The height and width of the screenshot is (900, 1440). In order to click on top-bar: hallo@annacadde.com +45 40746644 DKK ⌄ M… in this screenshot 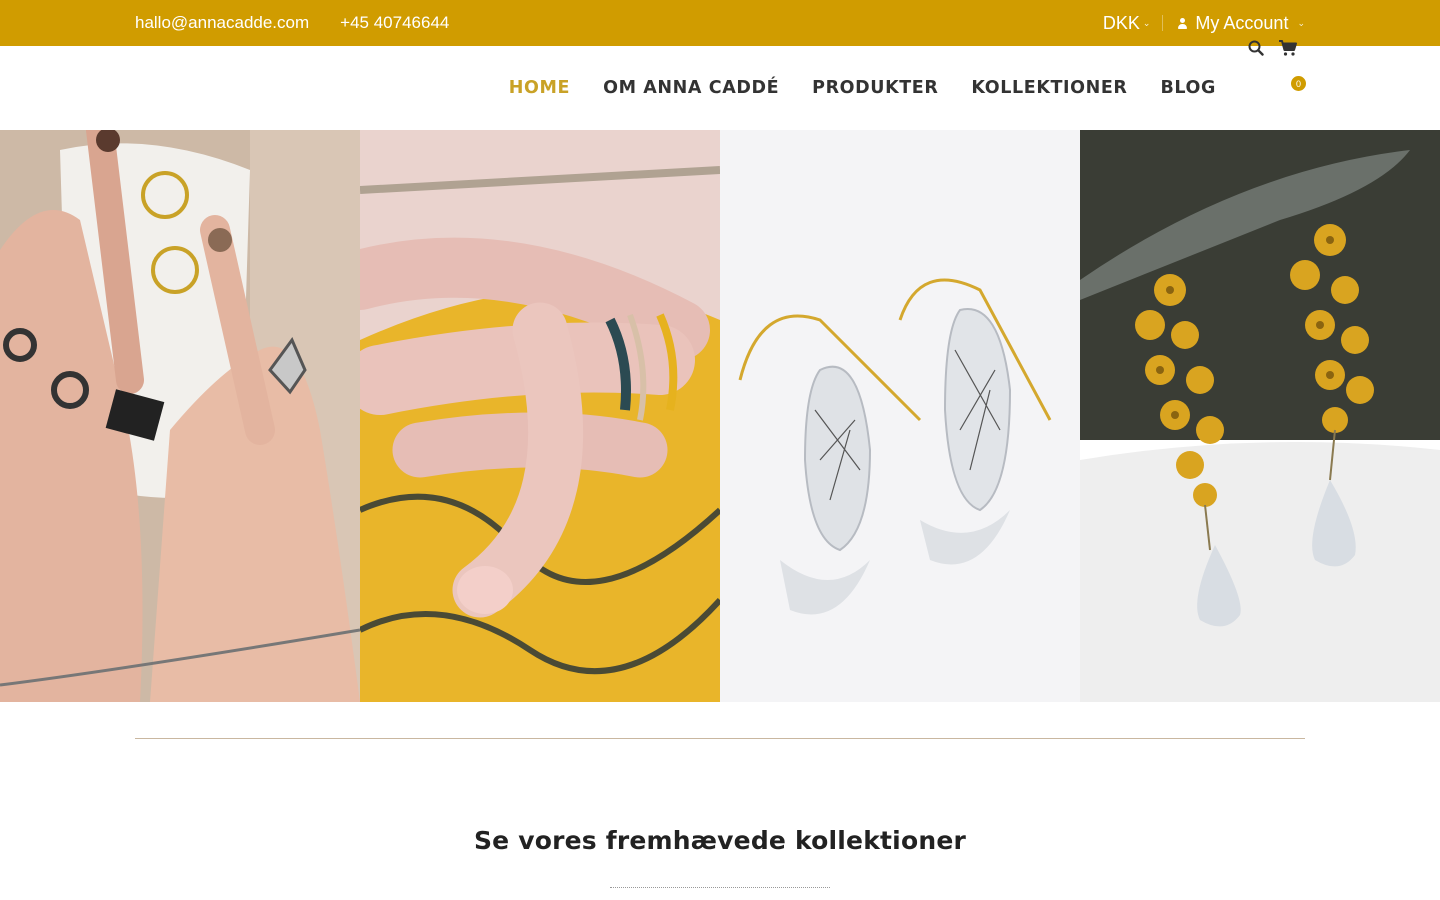, I will do `click(720, 23)`.